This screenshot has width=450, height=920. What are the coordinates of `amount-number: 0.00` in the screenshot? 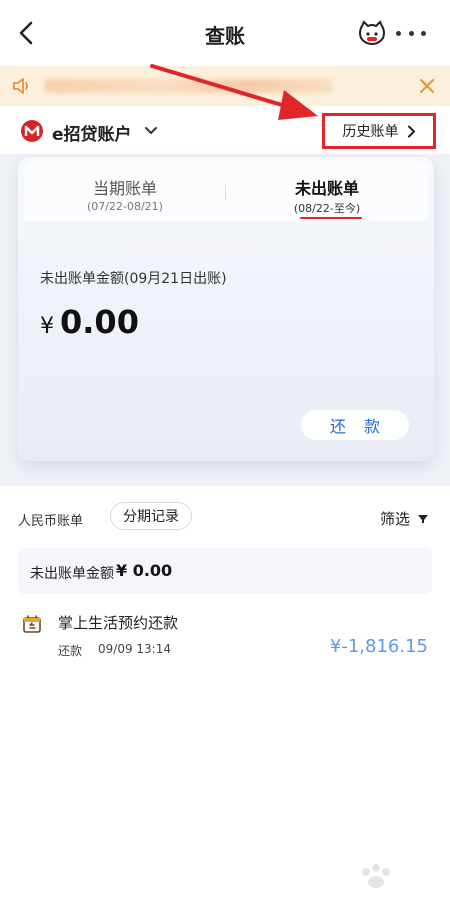 It's located at (99, 322).